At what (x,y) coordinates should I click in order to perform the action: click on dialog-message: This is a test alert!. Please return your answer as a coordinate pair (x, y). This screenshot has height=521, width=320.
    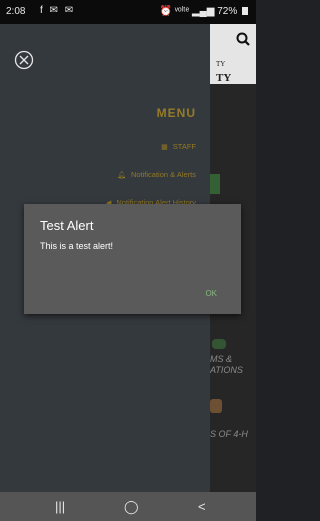
    Looking at the image, I should click on (77, 246).